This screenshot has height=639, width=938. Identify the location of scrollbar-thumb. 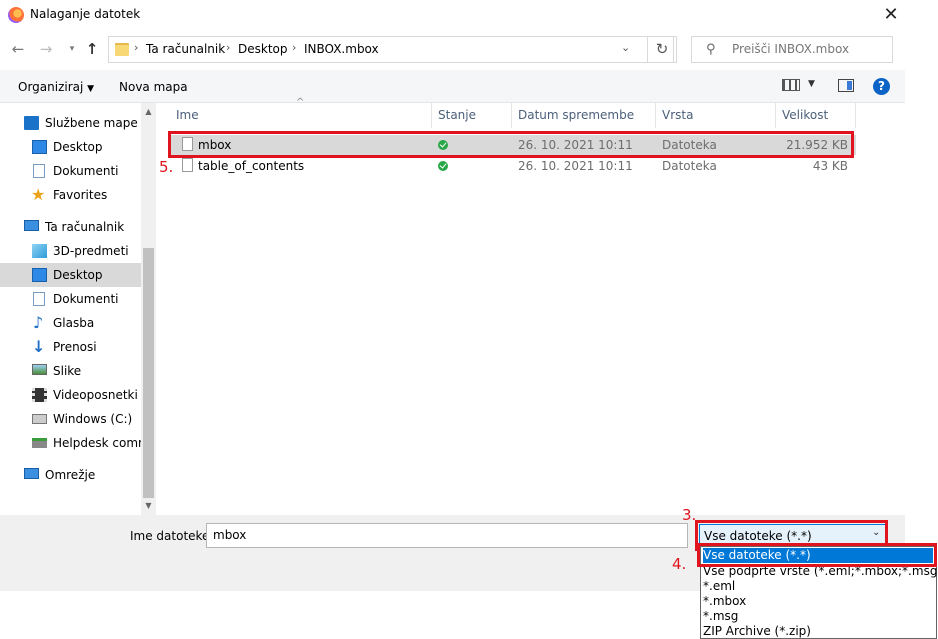
(148, 373).